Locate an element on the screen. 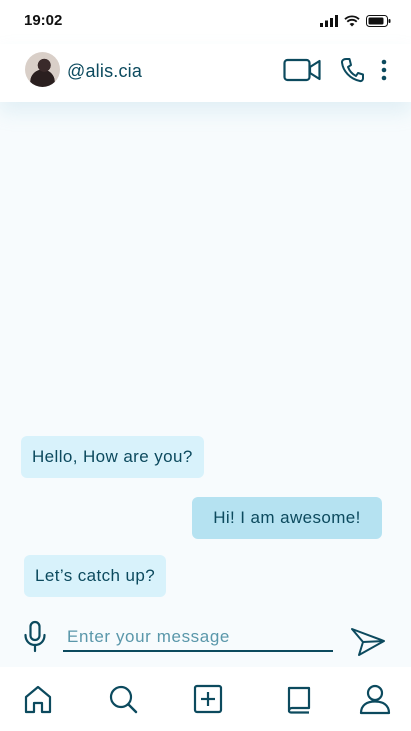  message-input is located at coordinates (198, 637).